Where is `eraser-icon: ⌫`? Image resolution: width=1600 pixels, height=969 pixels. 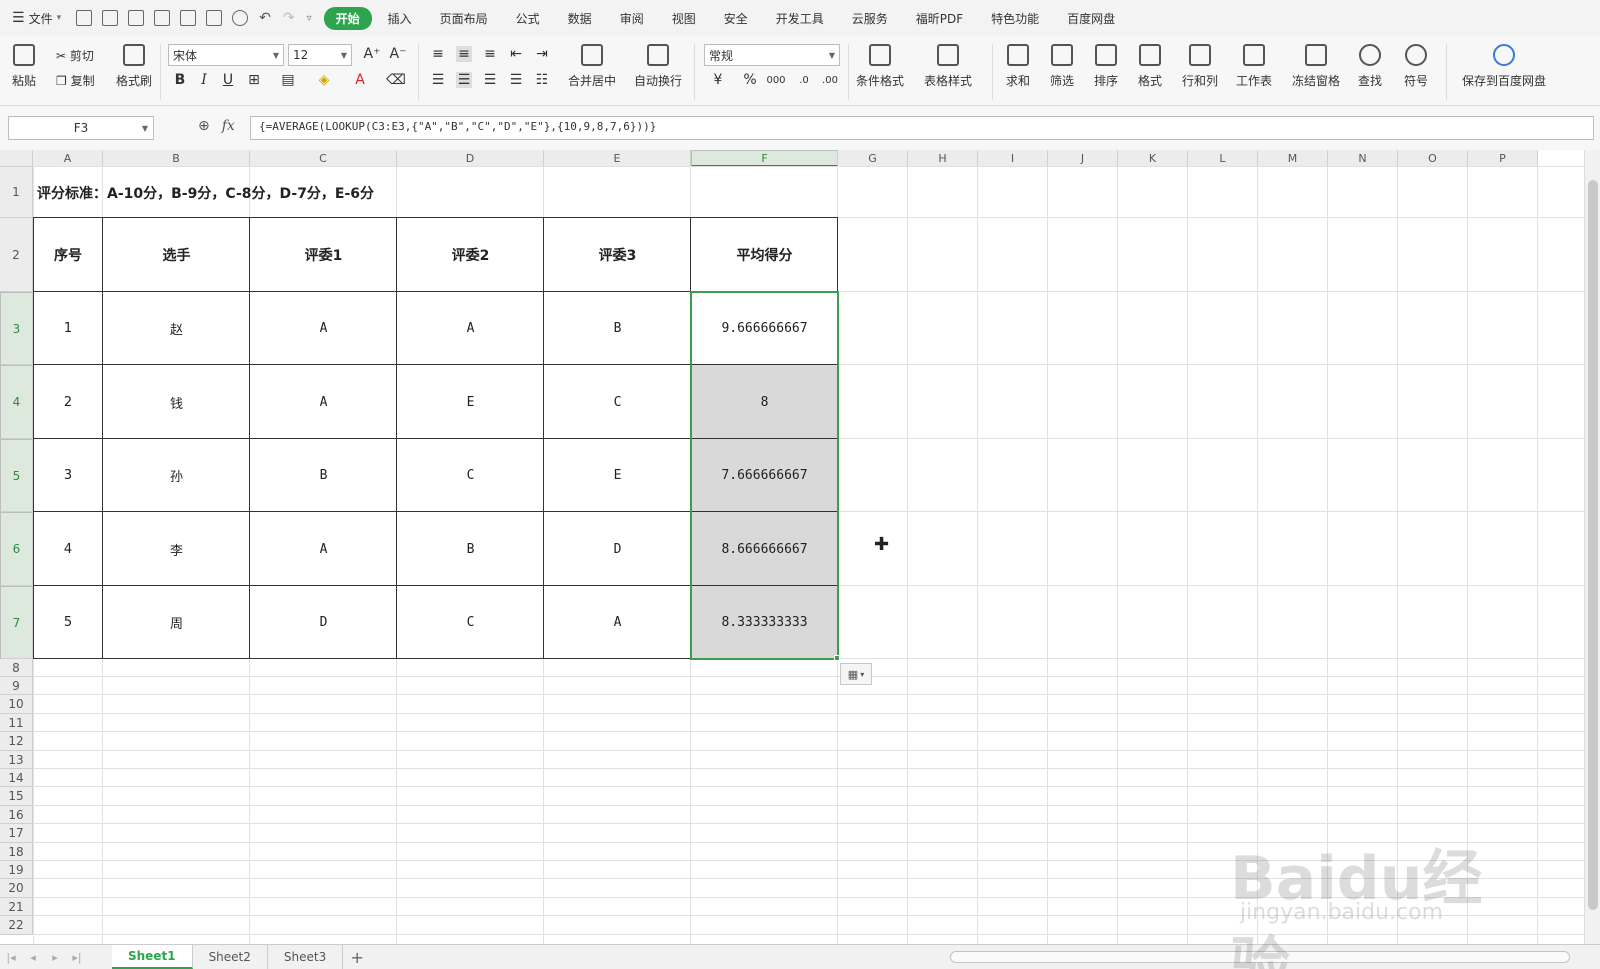
eraser-icon: ⌫ is located at coordinates (396, 80).